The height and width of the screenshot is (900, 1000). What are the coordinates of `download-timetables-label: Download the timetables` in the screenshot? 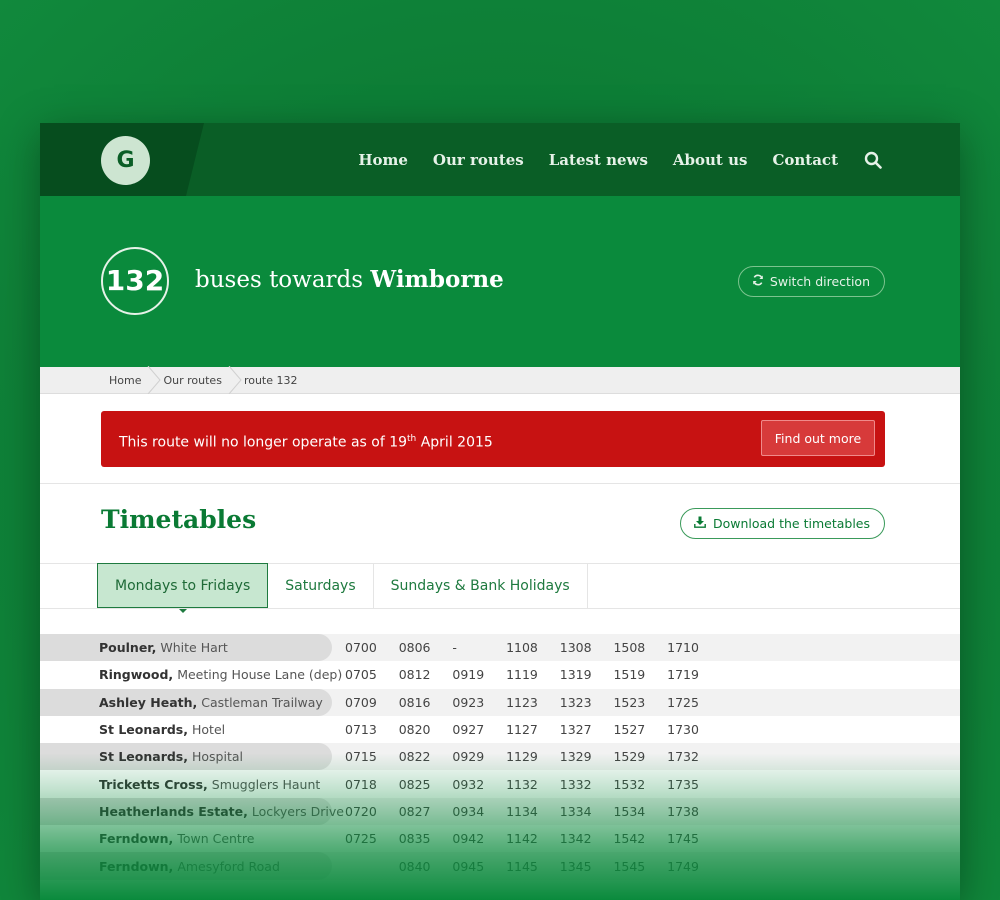 It's located at (791, 523).